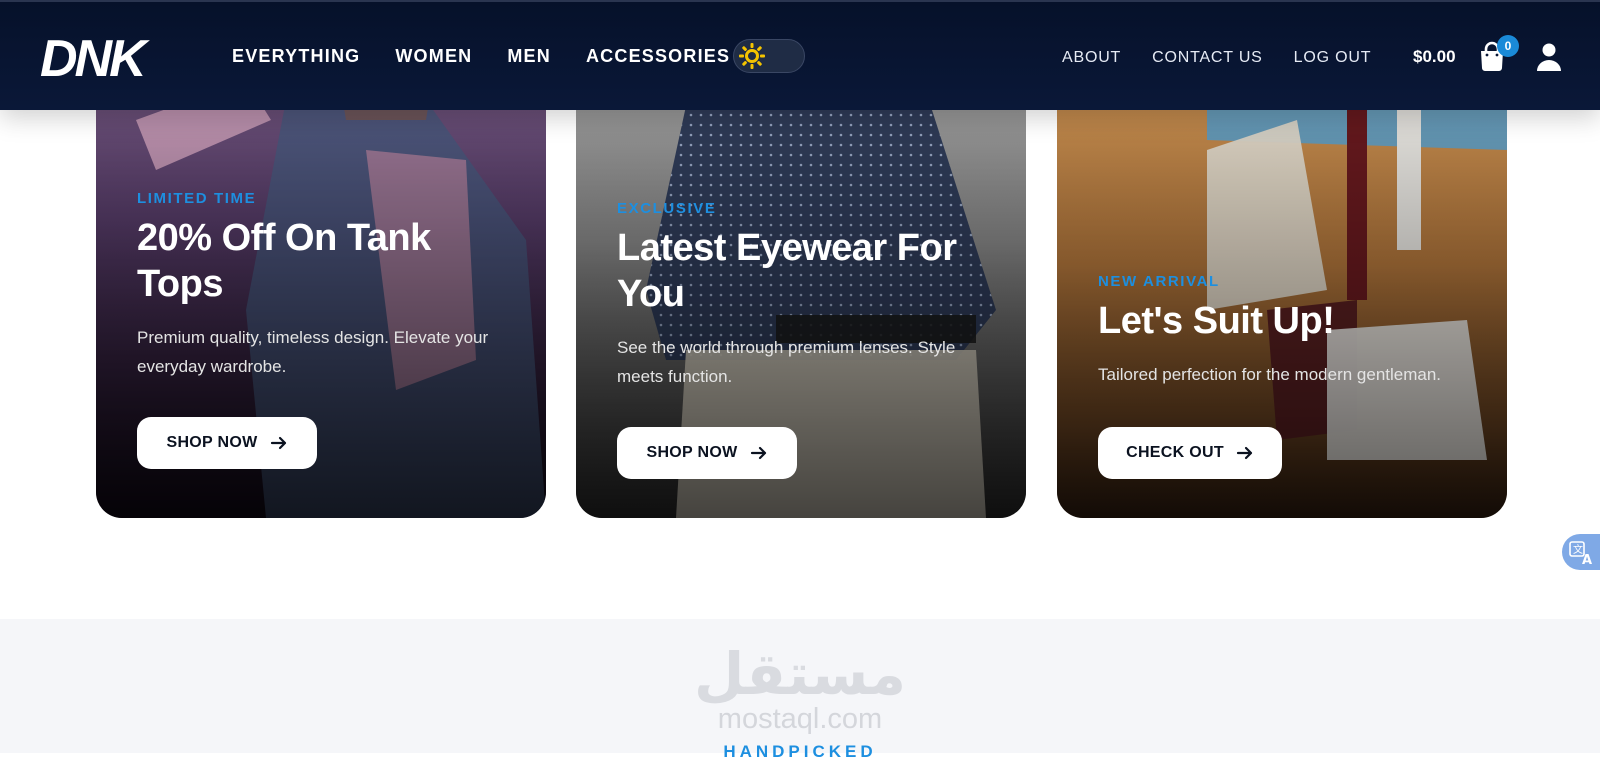  I want to click on main-navigation: EVERYTHING WOMEN MEN ACCESSORIES, so click(498, 56).